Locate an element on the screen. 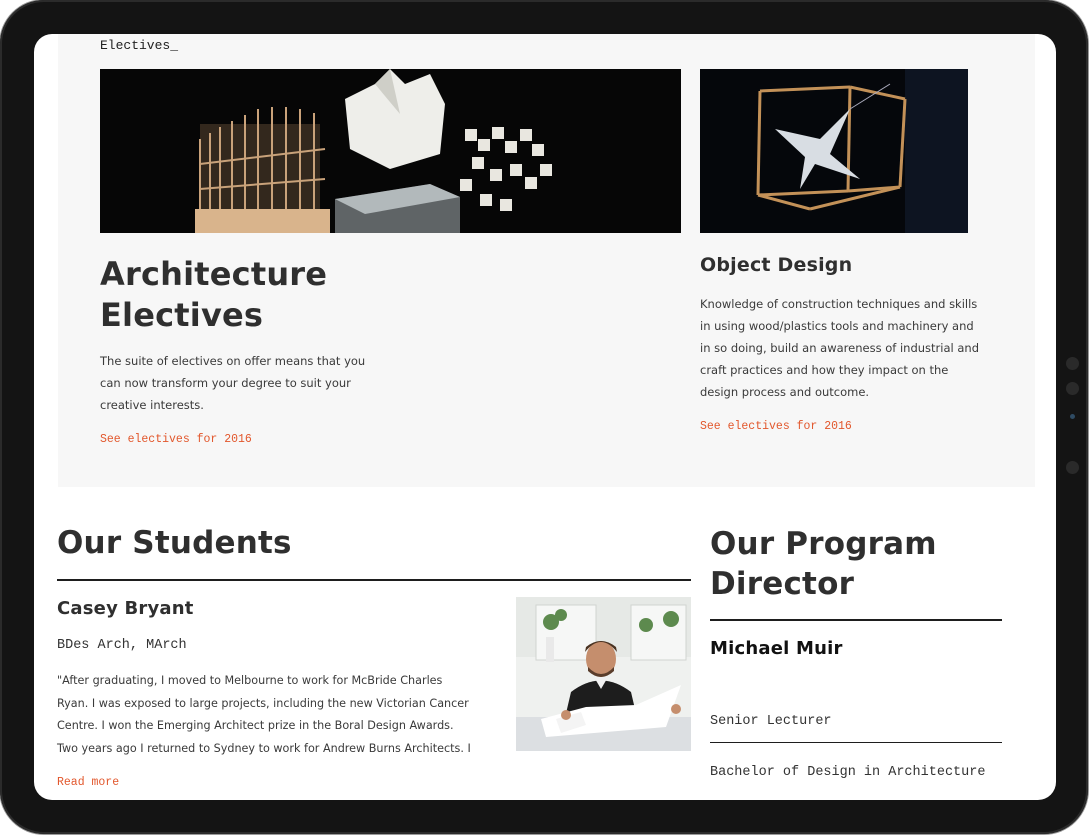  description-line: creative interests. is located at coordinates (152, 405).